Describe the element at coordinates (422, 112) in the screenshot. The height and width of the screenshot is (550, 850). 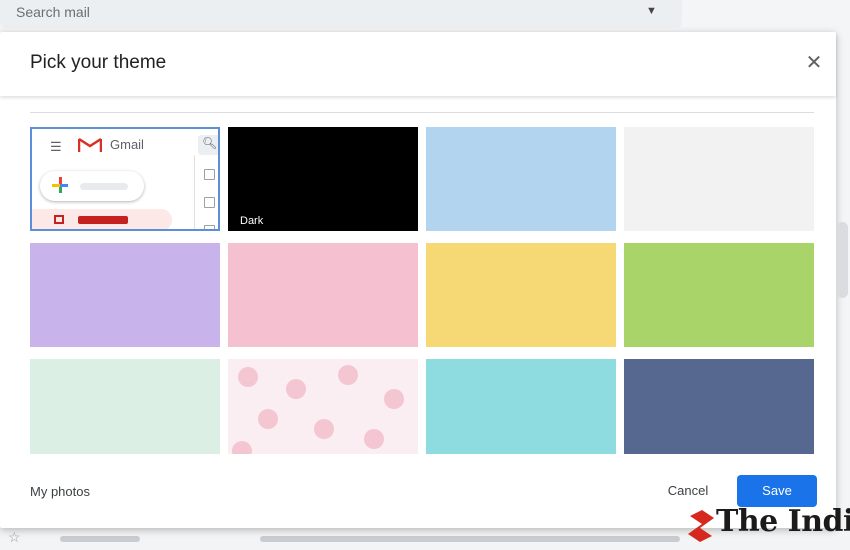
I see `divider` at that location.